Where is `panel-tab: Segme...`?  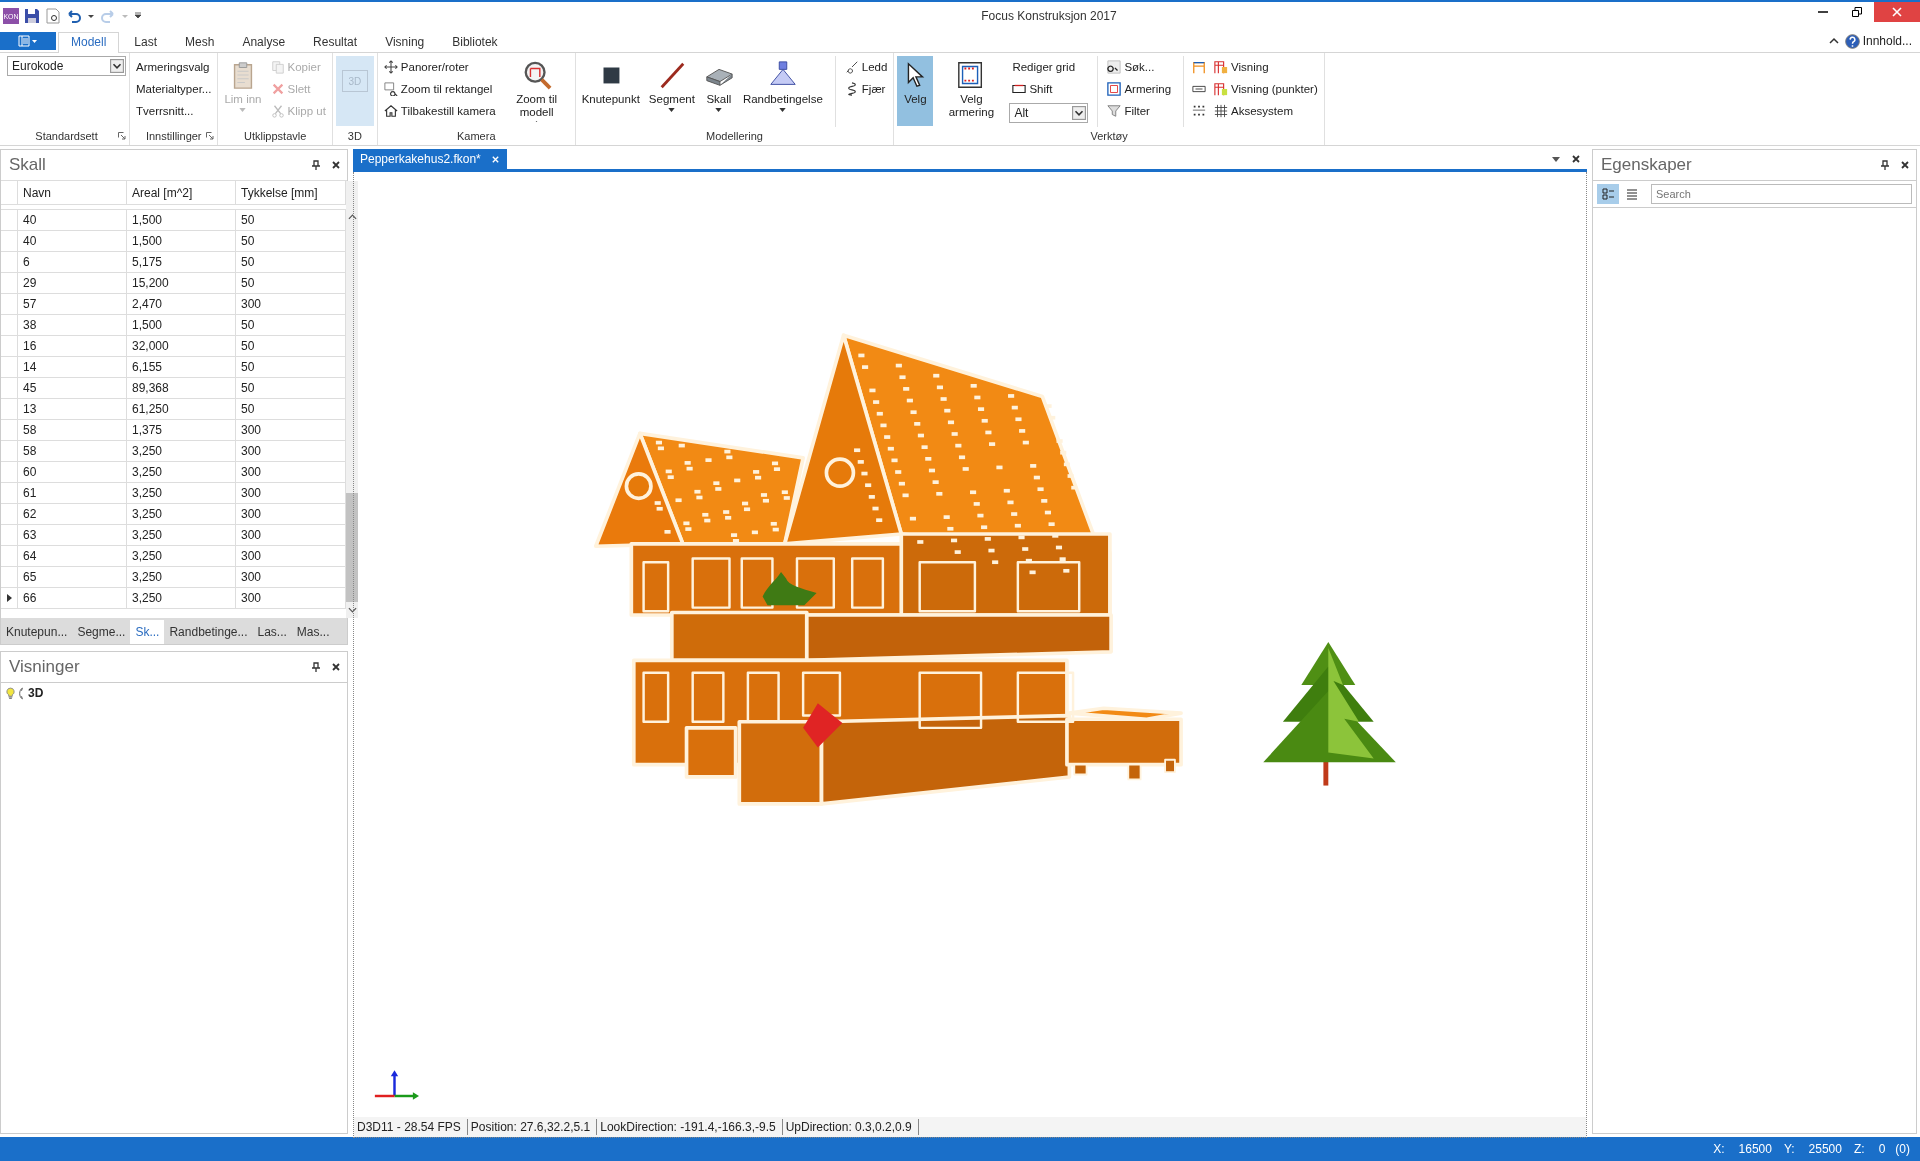
panel-tab: Segme... is located at coordinates (101, 632).